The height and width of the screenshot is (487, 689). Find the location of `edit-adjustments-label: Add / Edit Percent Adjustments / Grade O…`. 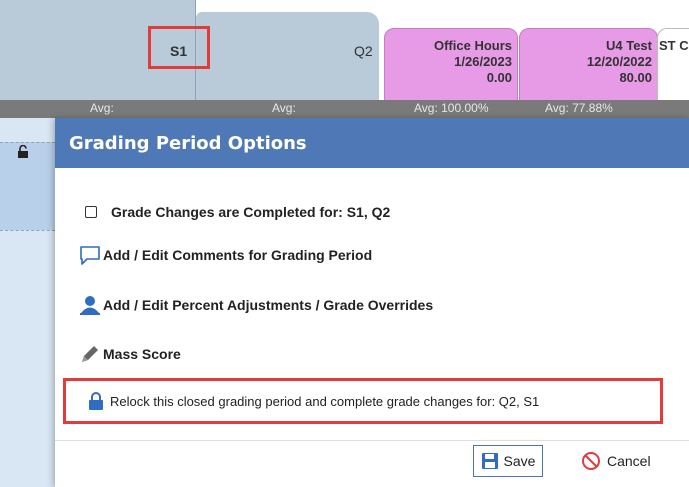

edit-adjustments-label: Add / Edit Percent Adjustments / Grade O… is located at coordinates (268, 305).